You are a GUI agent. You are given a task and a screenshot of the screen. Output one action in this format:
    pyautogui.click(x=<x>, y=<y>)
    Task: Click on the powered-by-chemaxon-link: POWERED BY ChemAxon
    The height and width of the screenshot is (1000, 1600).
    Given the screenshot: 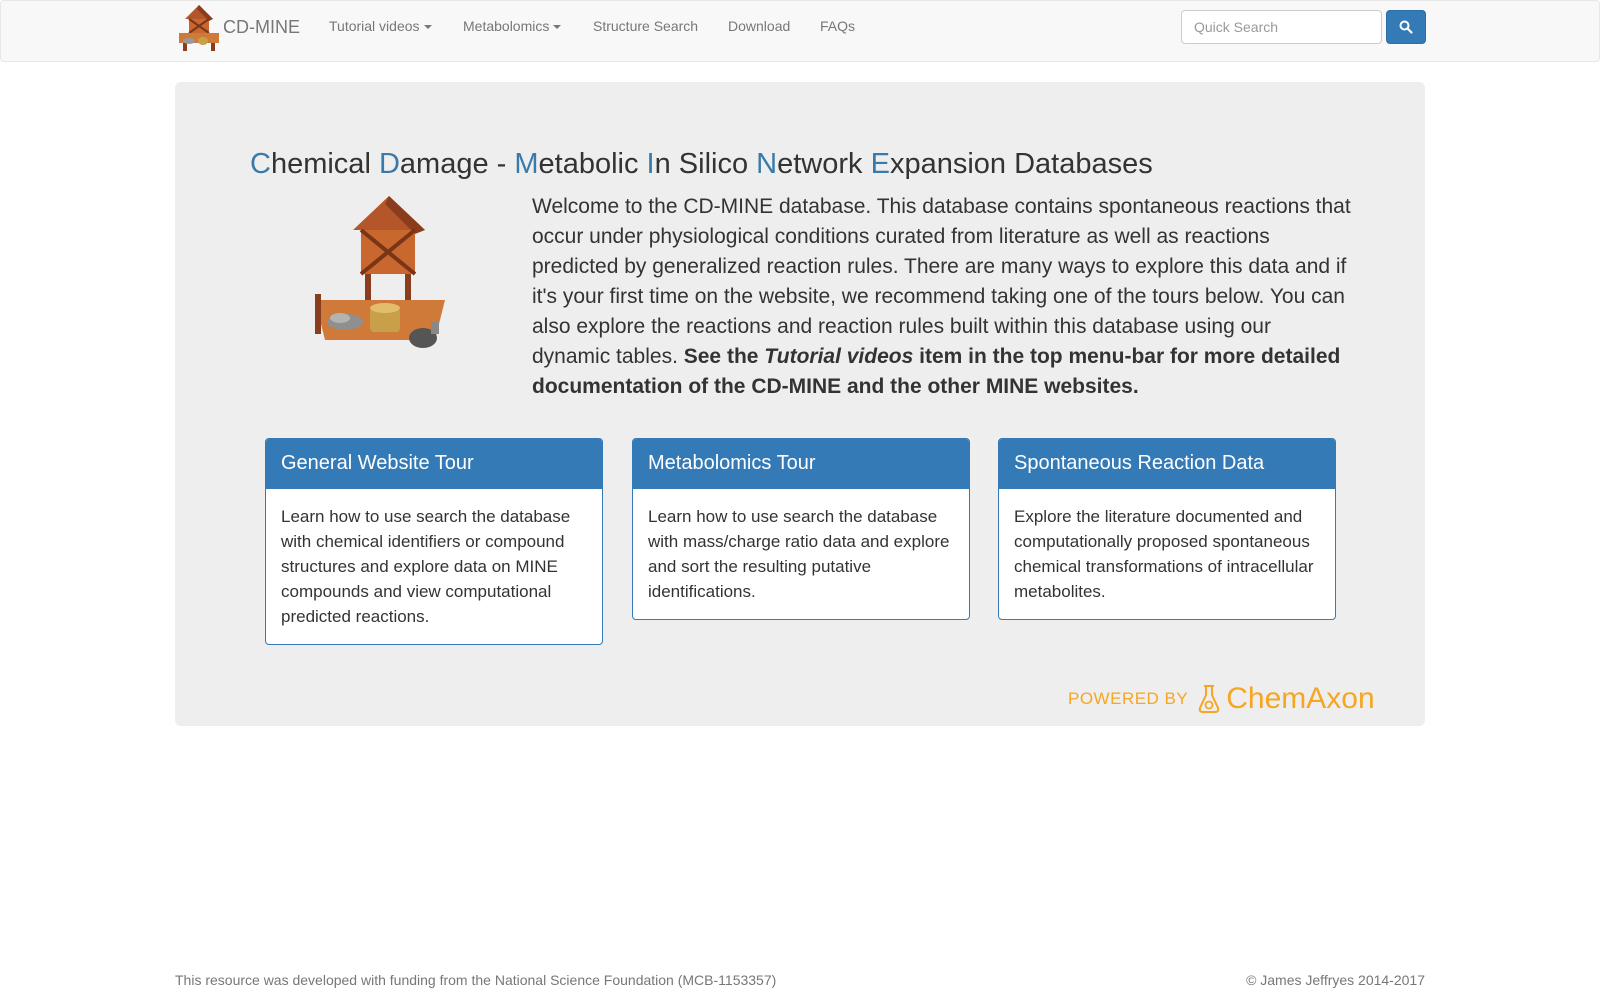 What is the action you would take?
    pyautogui.click(x=1221, y=699)
    